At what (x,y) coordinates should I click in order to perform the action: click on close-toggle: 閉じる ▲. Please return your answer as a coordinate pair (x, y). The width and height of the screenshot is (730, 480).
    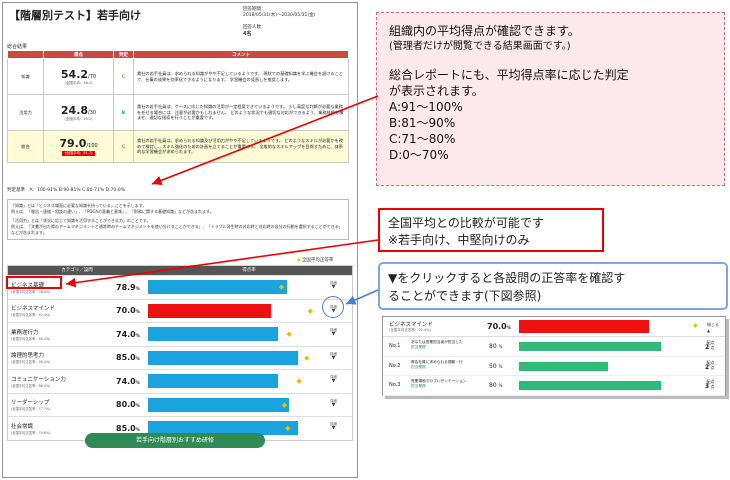
    Looking at the image, I should click on (713, 327).